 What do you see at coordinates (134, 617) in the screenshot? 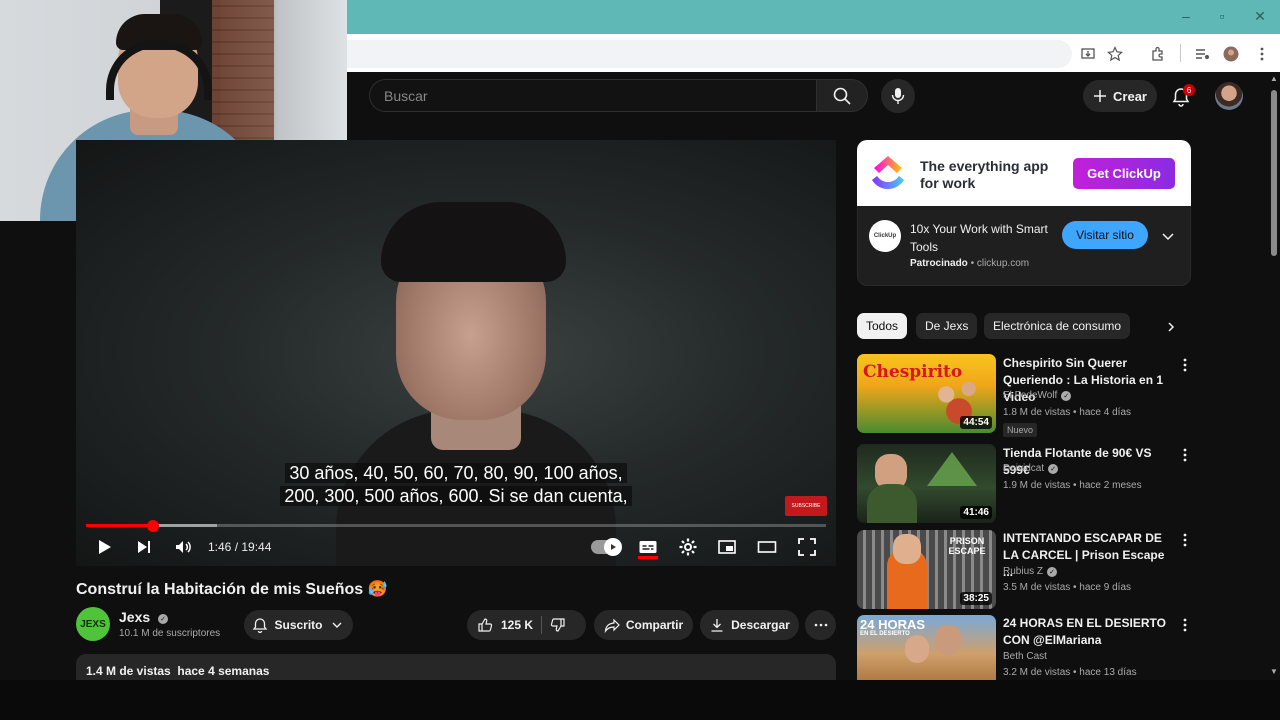
I see `channel-name-text: Jexs` at bounding box center [134, 617].